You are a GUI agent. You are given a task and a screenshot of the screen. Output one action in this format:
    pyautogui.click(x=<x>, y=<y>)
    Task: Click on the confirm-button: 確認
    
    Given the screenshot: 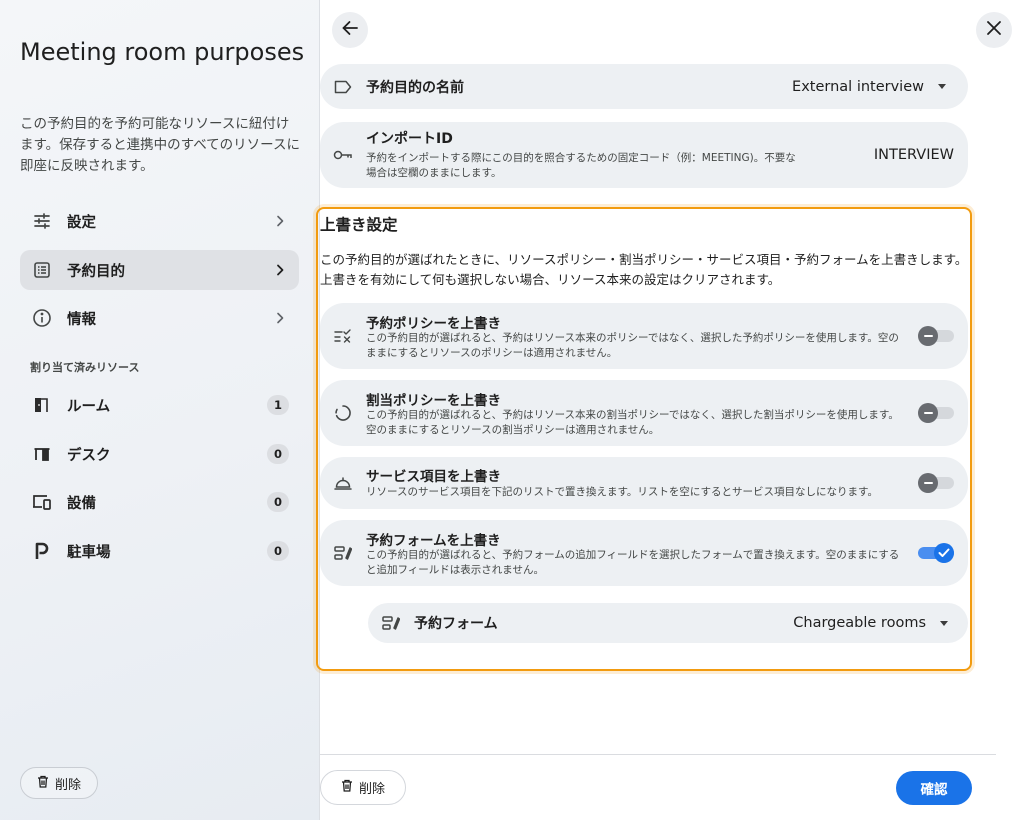 What is the action you would take?
    pyautogui.click(x=934, y=788)
    